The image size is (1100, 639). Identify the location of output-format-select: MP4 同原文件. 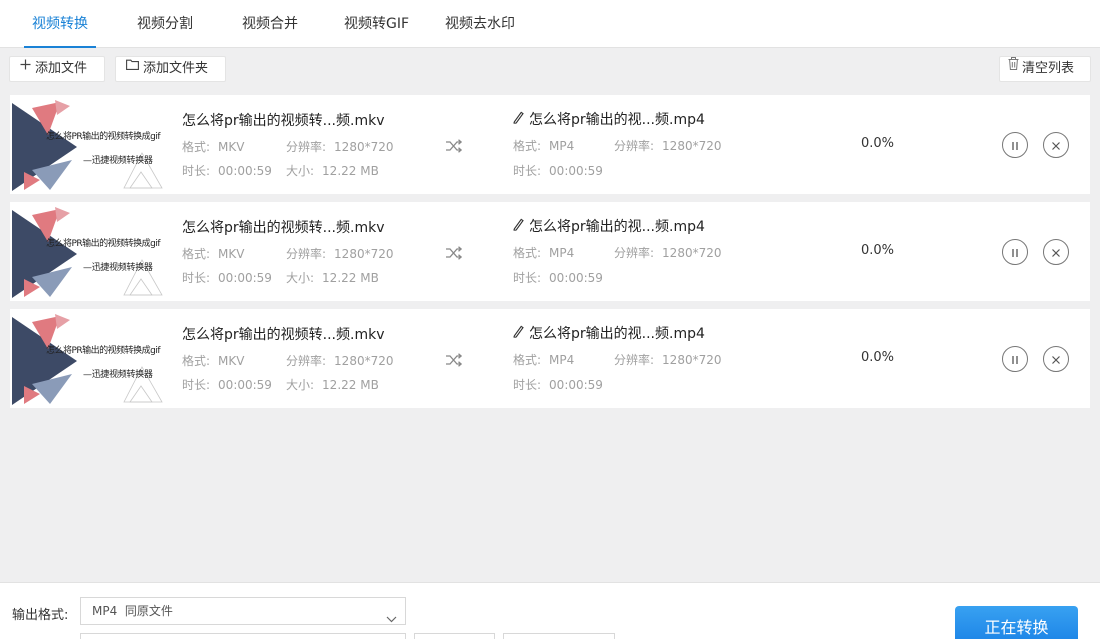
(243, 611).